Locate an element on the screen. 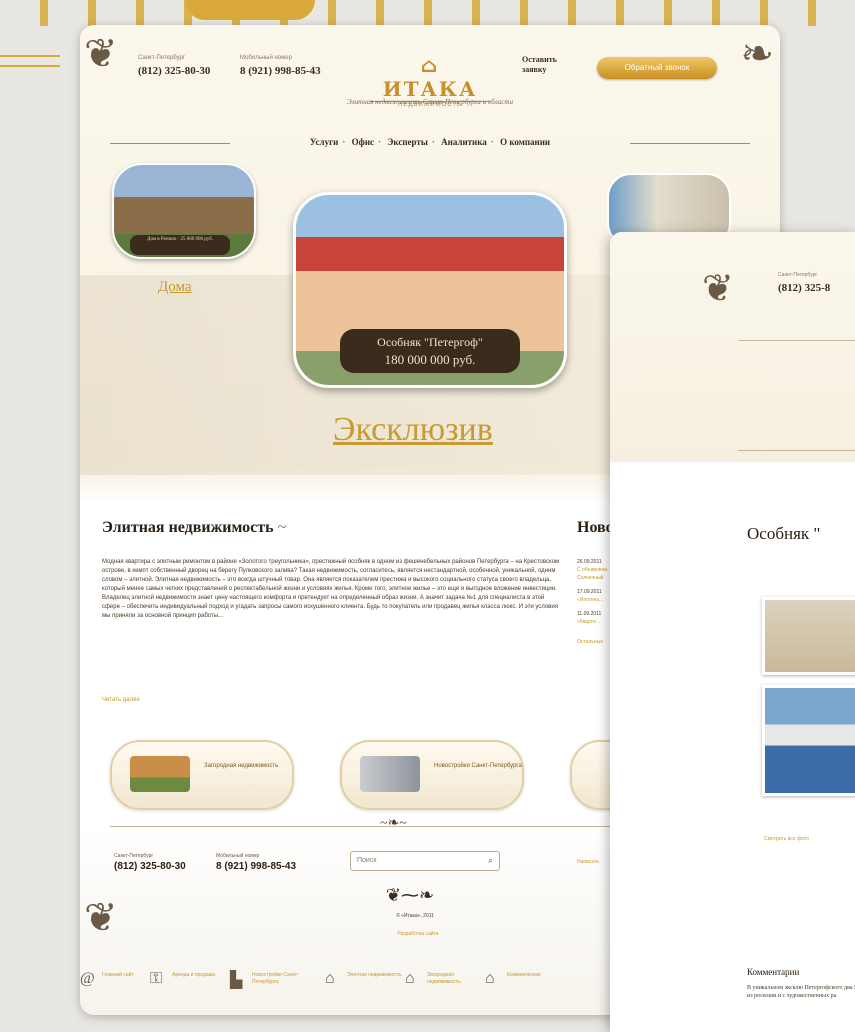 This screenshot has width=855, height=1032. search-input: Поиск ⌕ is located at coordinates (425, 861).